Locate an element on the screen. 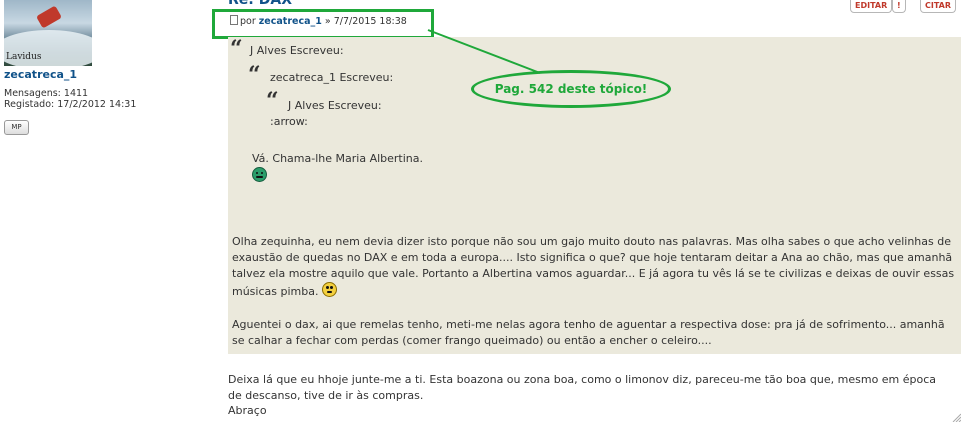  resize-grip-icon is located at coordinates (956, 417).